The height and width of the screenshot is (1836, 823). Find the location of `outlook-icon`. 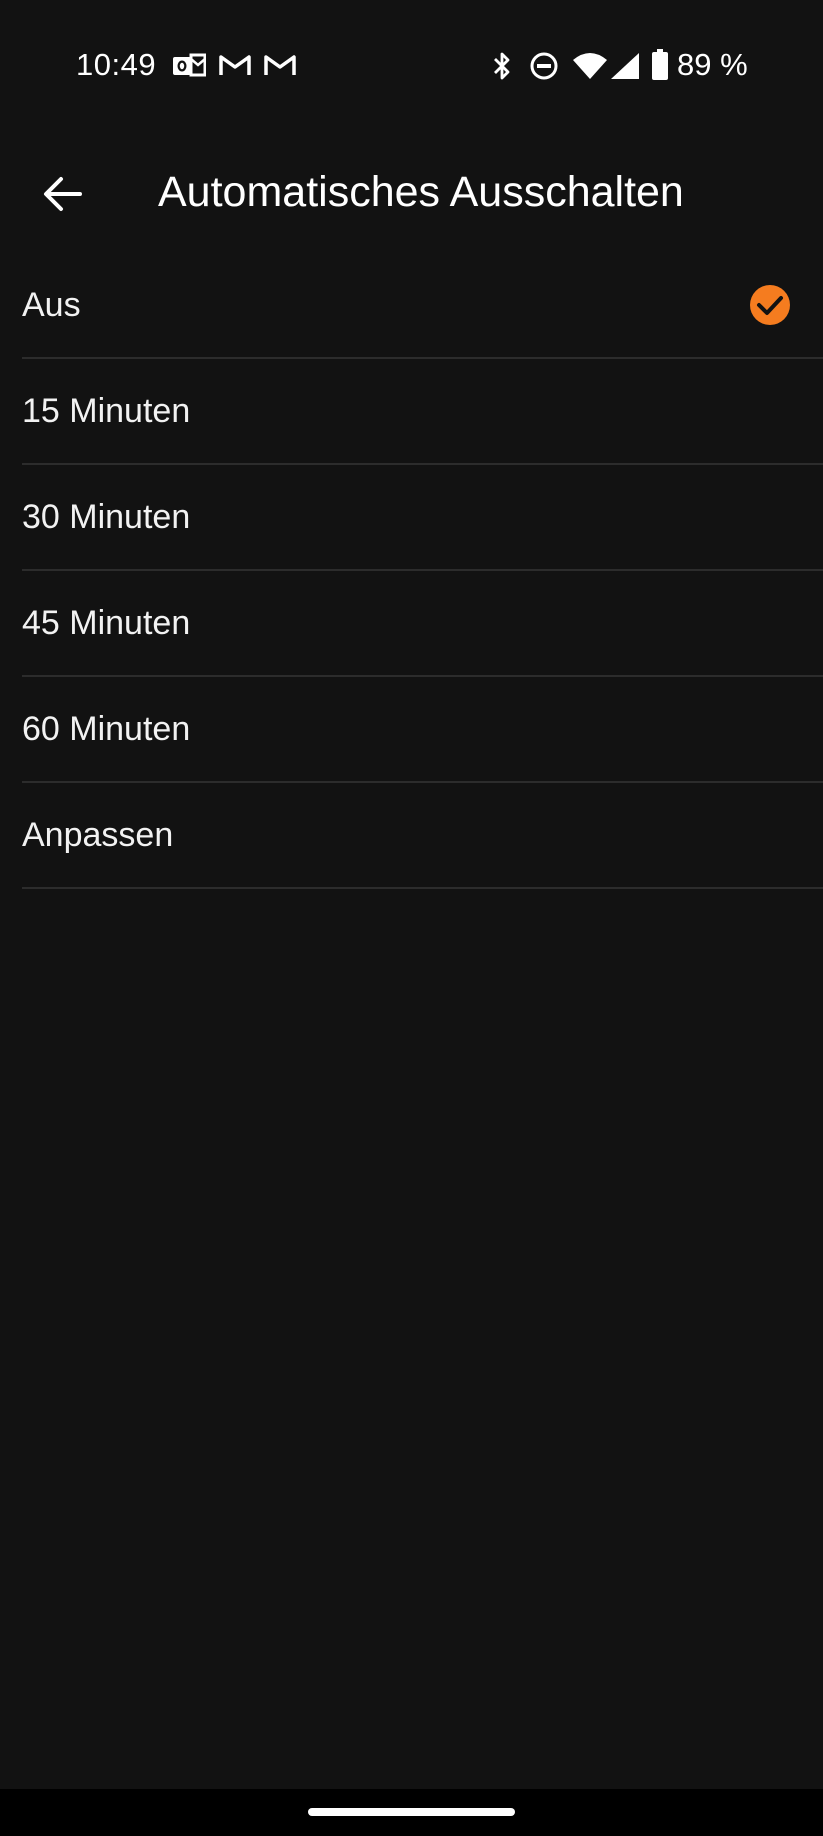

outlook-icon is located at coordinates (189, 65).